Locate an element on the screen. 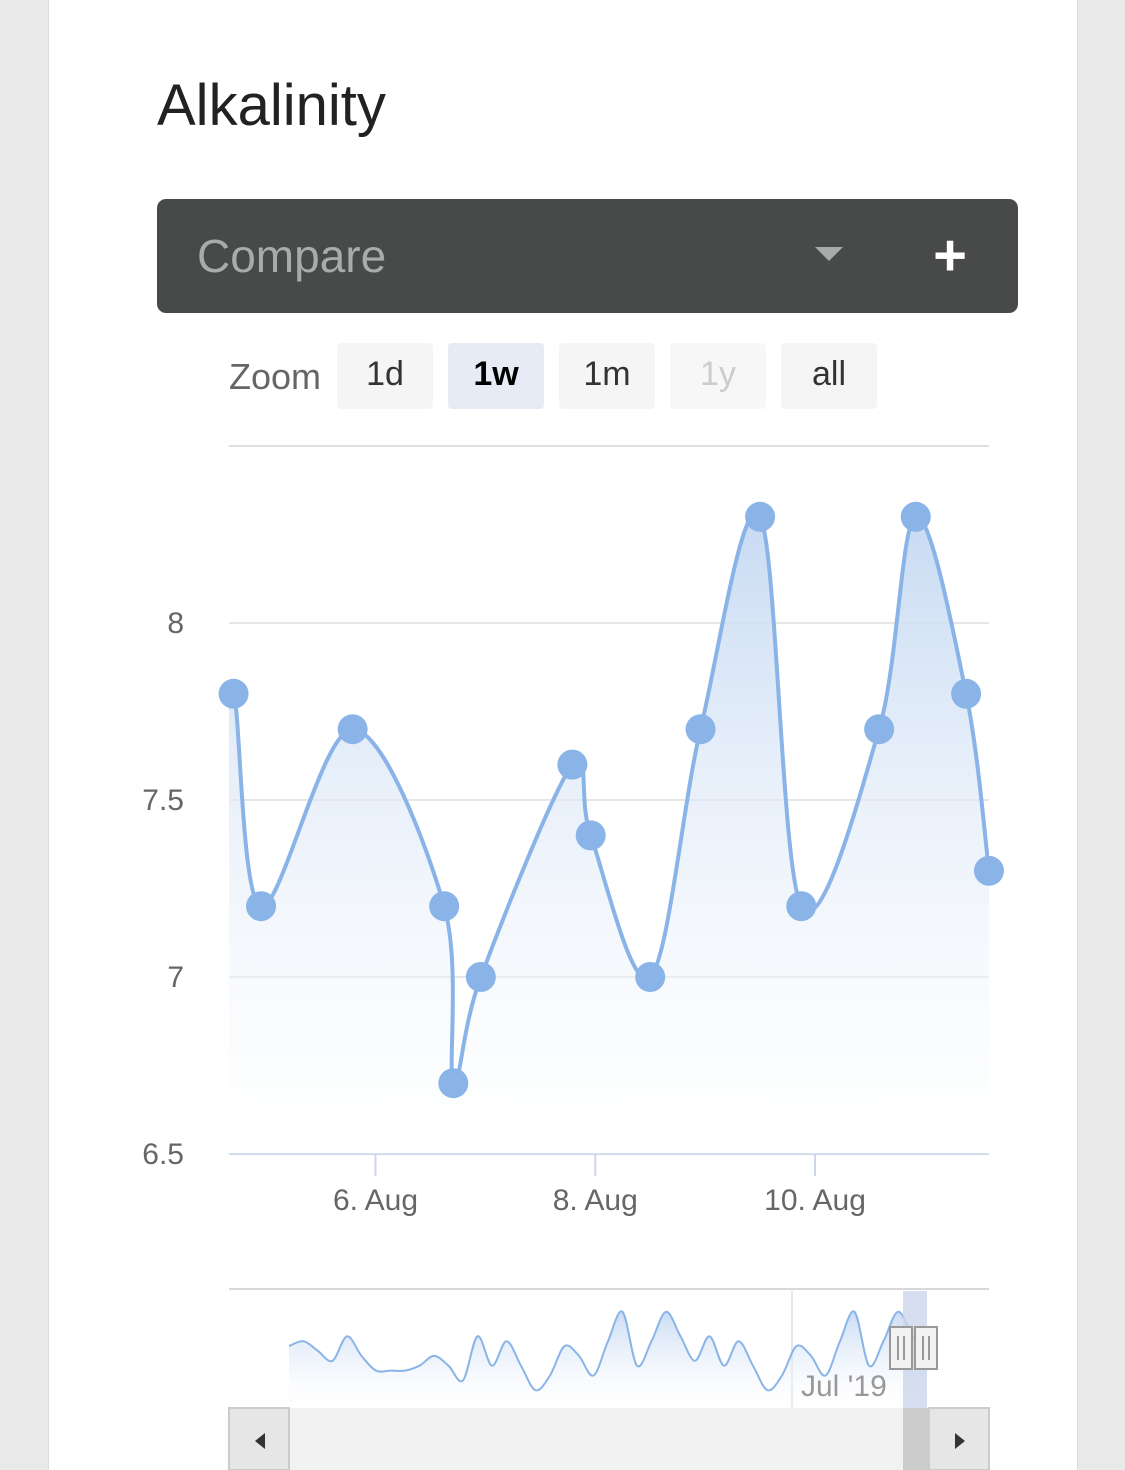  y-tick-label: 8 is located at coordinates (175, 623).